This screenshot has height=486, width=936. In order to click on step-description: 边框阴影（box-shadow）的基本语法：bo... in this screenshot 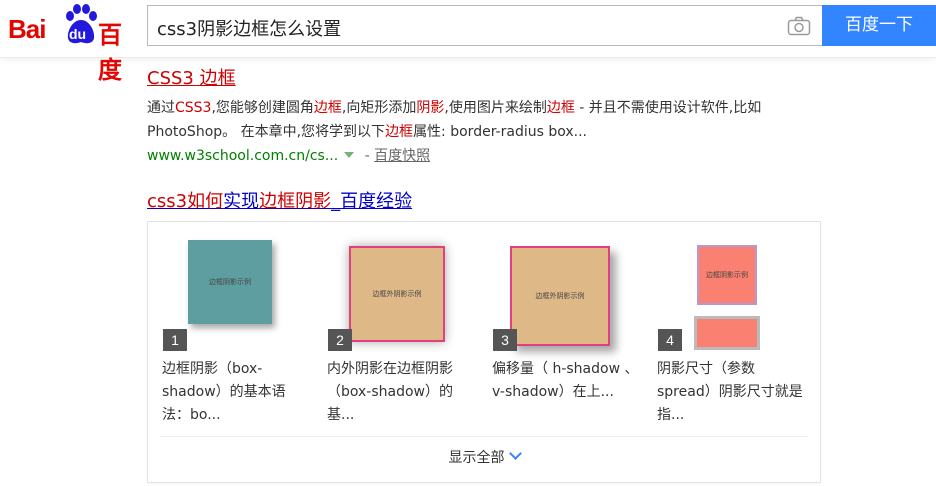, I will do `click(224, 392)`.